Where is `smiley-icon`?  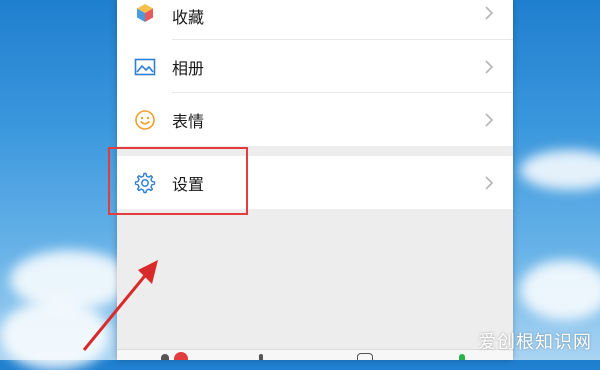 smiley-icon is located at coordinates (145, 120).